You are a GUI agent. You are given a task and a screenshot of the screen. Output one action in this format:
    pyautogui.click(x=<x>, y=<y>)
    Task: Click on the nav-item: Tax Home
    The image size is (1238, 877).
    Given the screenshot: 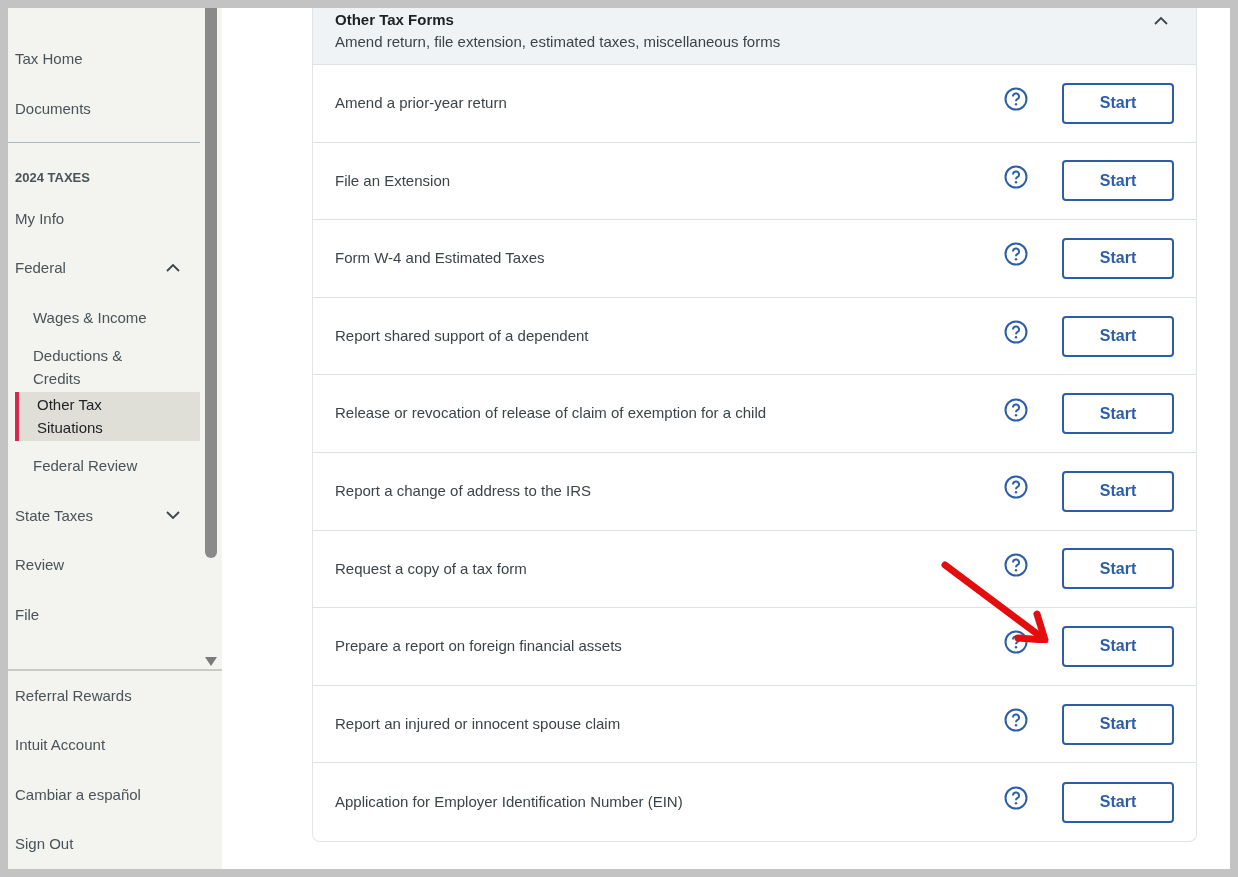 What is the action you would take?
    pyautogui.click(x=104, y=59)
    